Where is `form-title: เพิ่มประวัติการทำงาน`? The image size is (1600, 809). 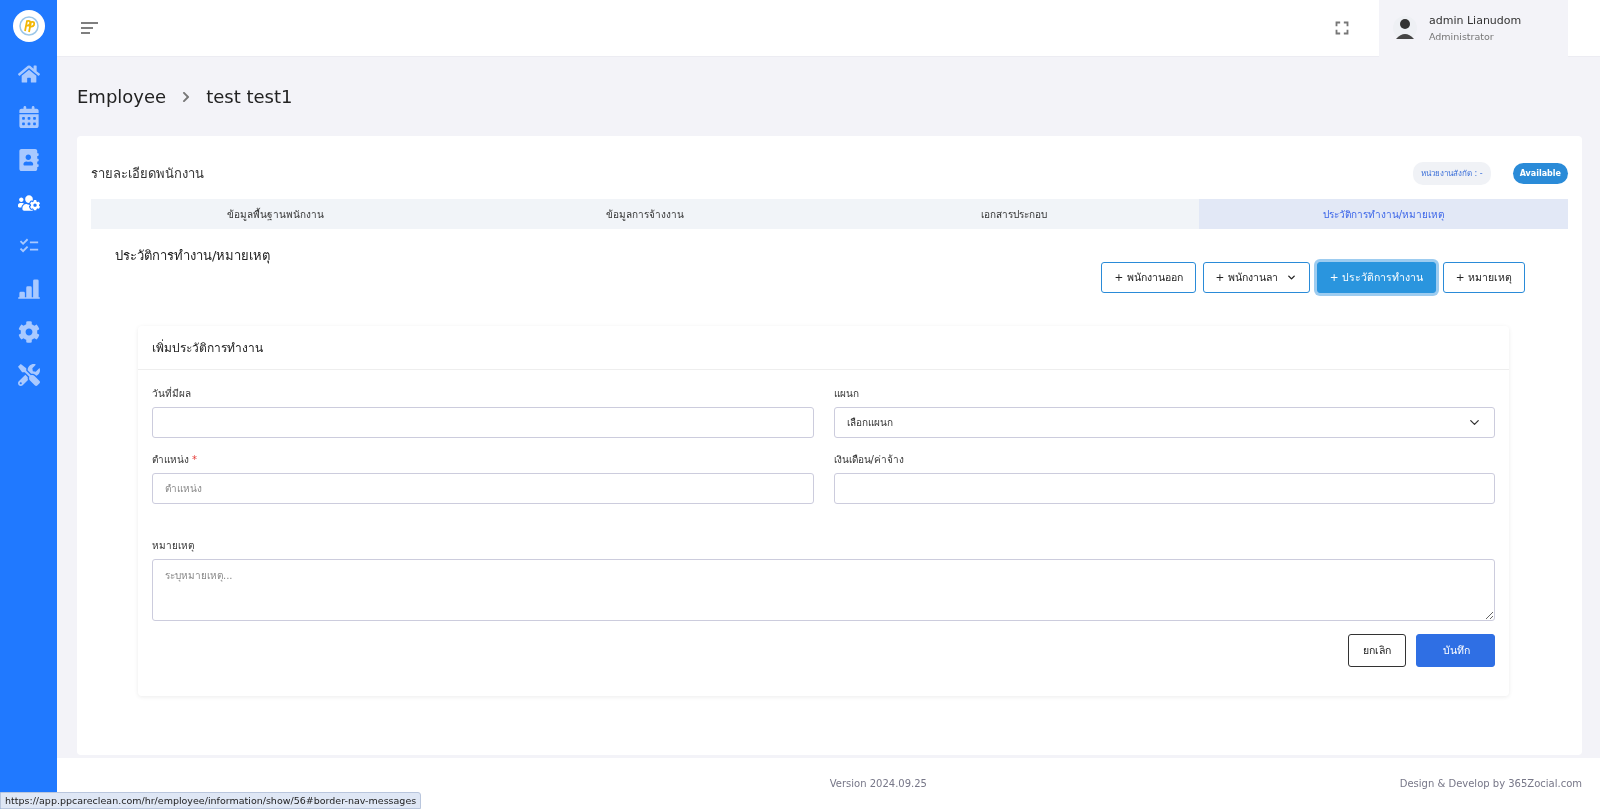 form-title: เพิ่มประวัติการทำงาน is located at coordinates (823, 348).